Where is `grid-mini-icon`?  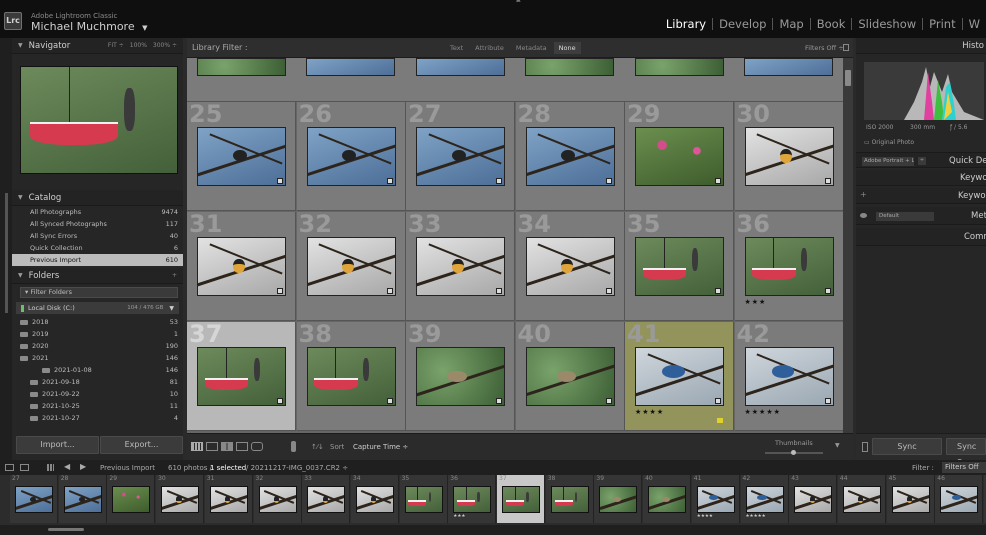
grid-mini-icon is located at coordinates (50, 467).